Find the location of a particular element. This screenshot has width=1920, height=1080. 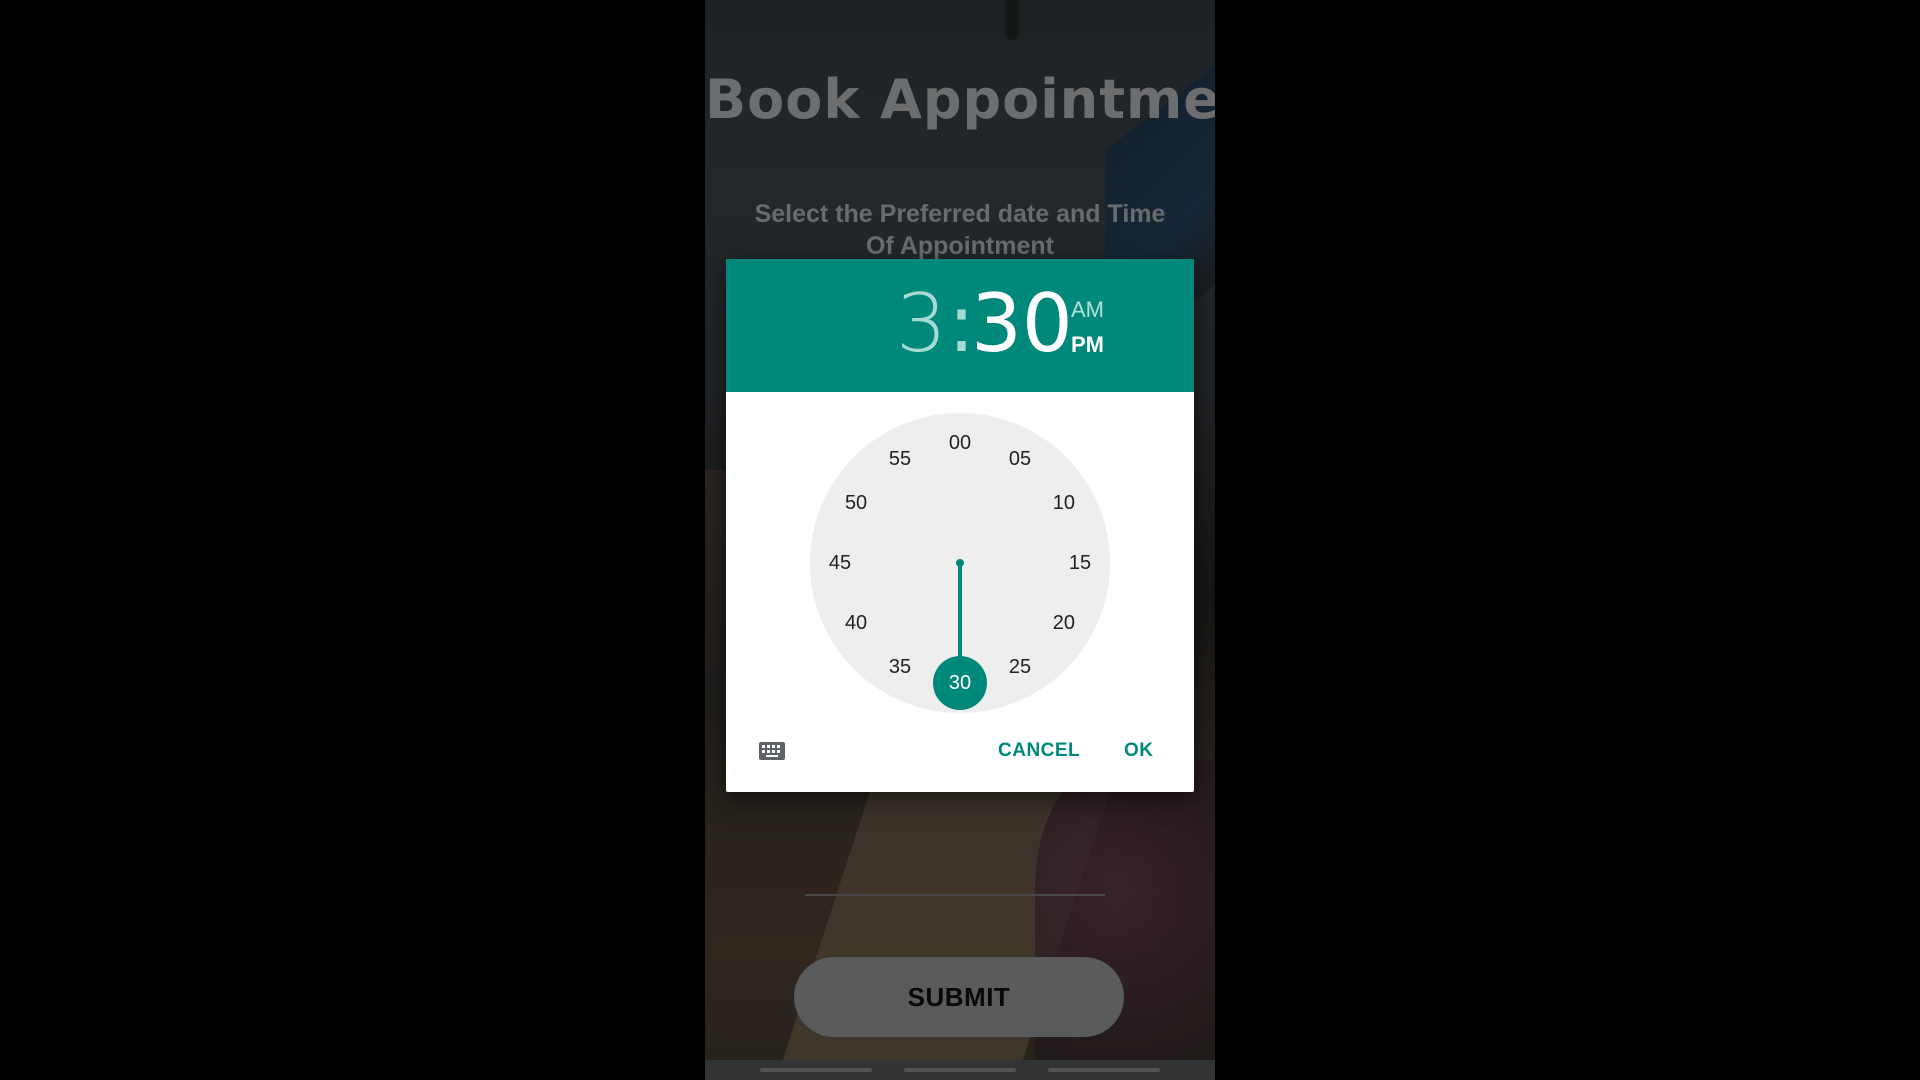

clock-minute-45: 45 is located at coordinates (840, 563).